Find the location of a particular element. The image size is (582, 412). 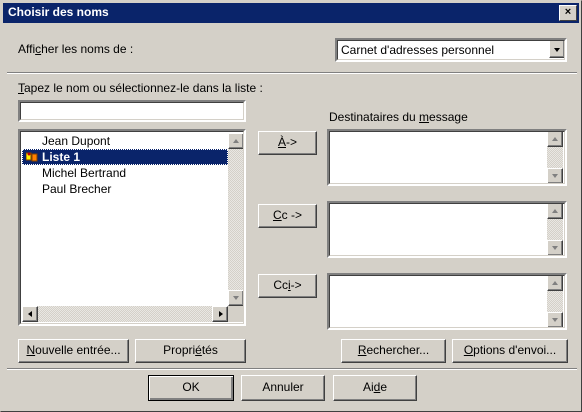

horizontal-scrollbar is located at coordinates (125, 314).